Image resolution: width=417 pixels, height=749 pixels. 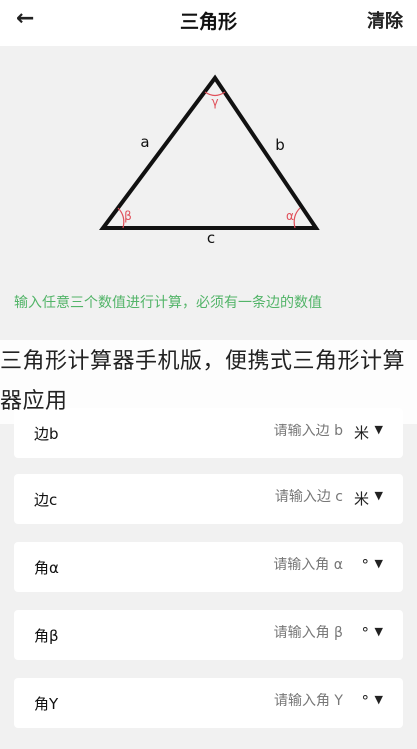 What do you see at coordinates (263, 633) in the screenshot?
I see `angle-beta-input` at bounding box center [263, 633].